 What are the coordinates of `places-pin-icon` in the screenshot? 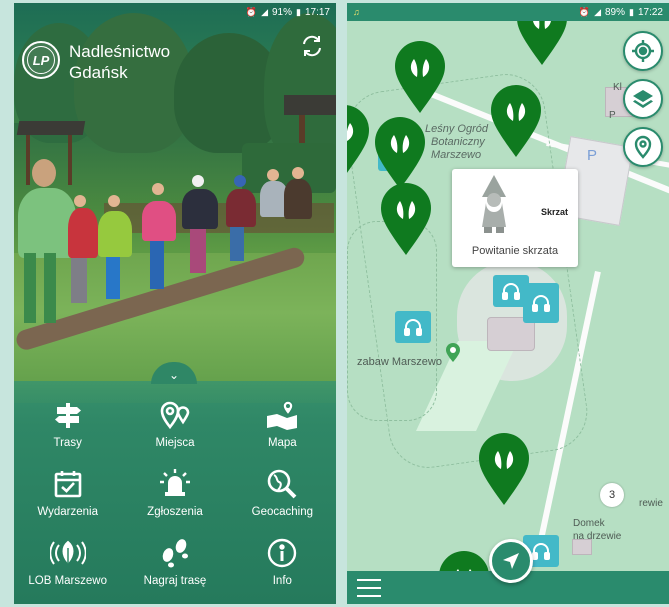 It's located at (175, 415).